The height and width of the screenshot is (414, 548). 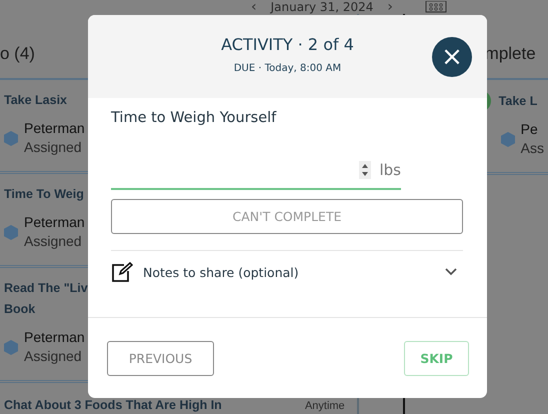 What do you see at coordinates (529, 129) in the screenshot?
I see `assignee-name: Pe` at bounding box center [529, 129].